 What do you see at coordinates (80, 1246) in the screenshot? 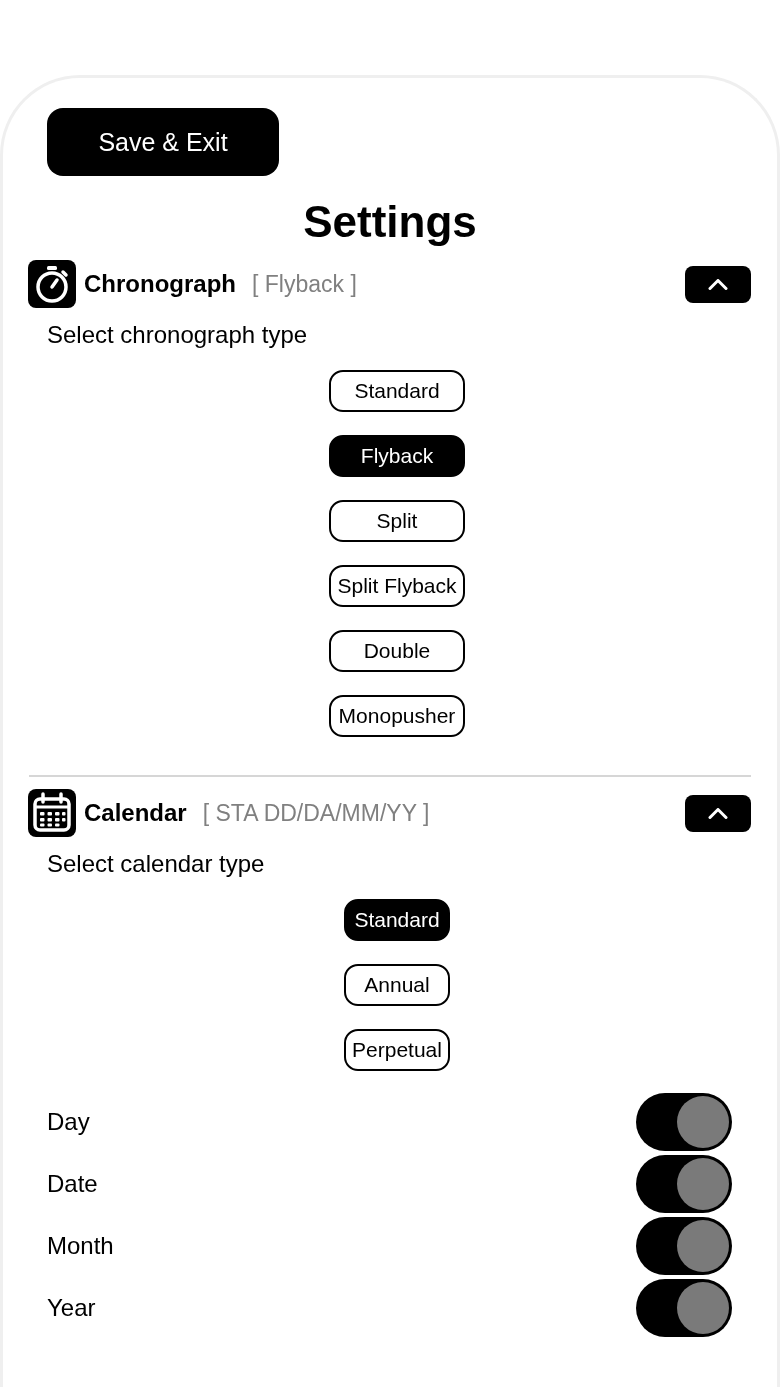
I see `toggle-label: Month` at bounding box center [80, 1246].